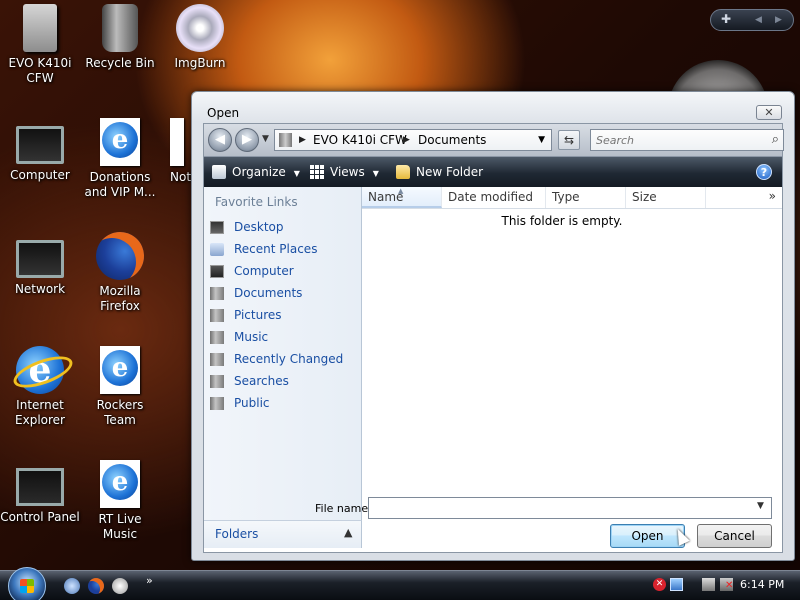 Image resolution: width=800 pixels, height=600 pixels. Describe the element at coordinates (493, 172) in the screenshot. I see `command-toolbar: Organize ▼ Views ▼ New Folder ?` at that location.